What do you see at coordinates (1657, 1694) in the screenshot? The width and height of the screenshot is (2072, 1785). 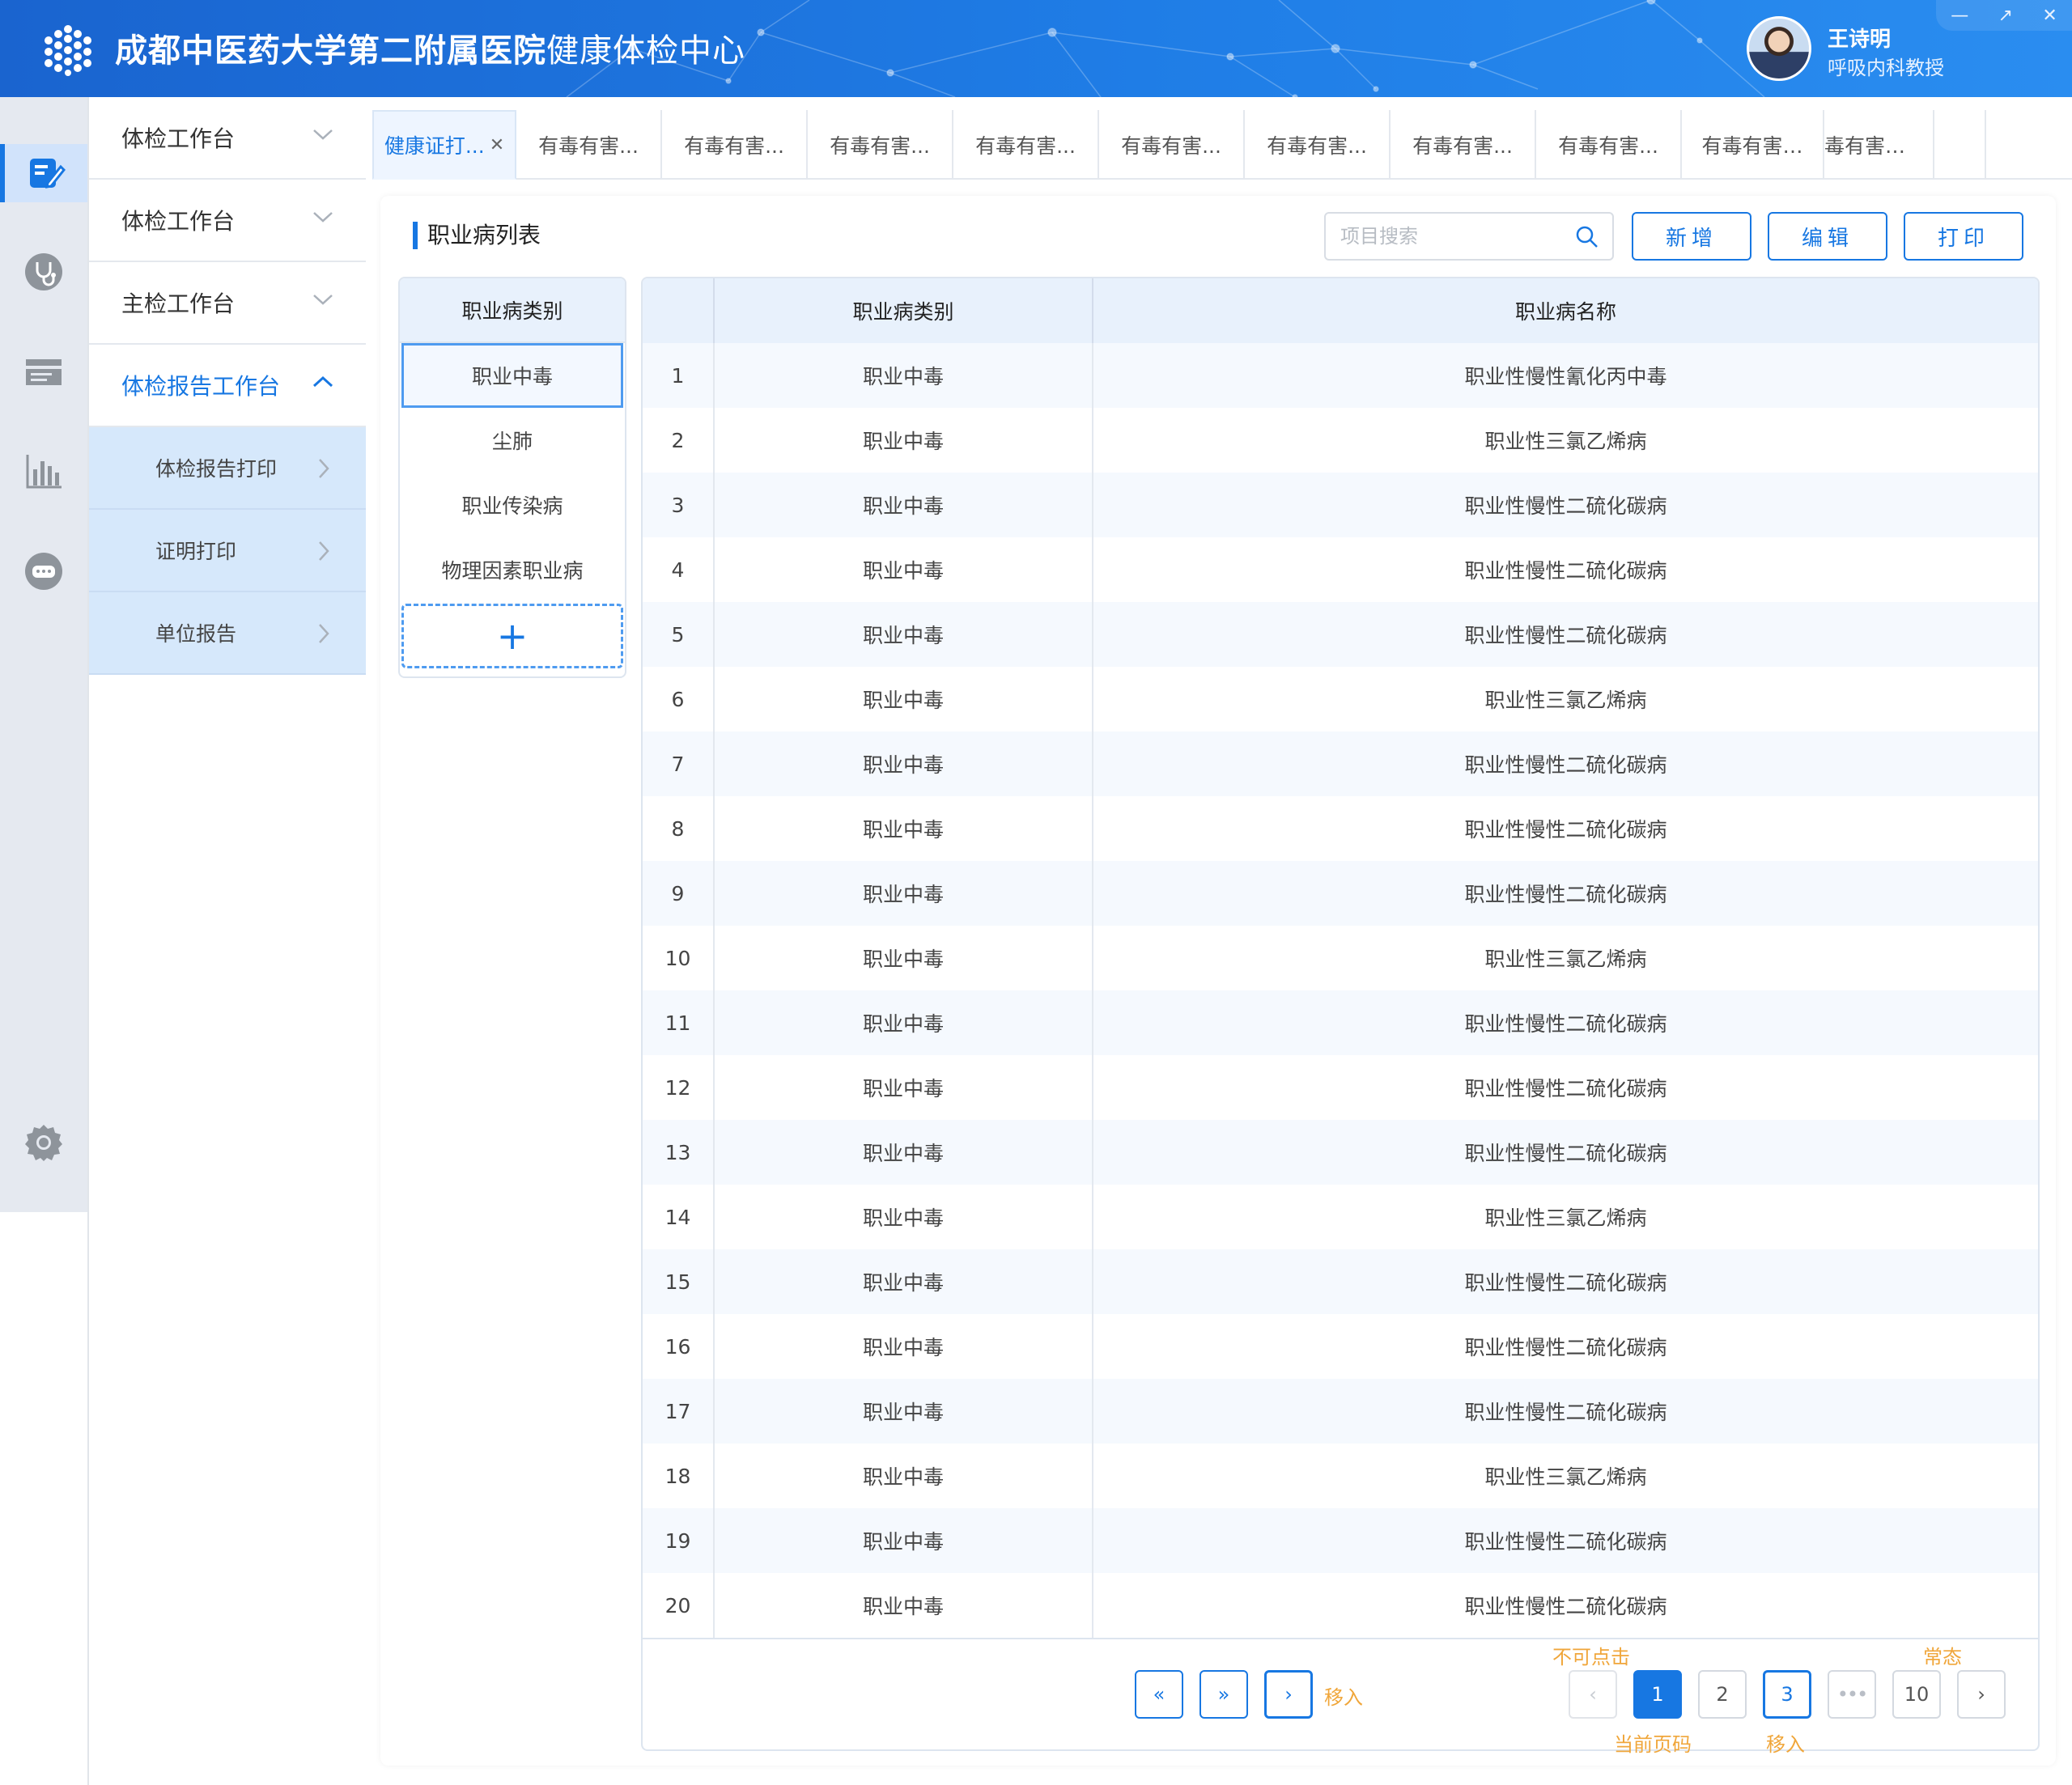 I see `page-1-button: 1` at bounding box center [1657, 1694].